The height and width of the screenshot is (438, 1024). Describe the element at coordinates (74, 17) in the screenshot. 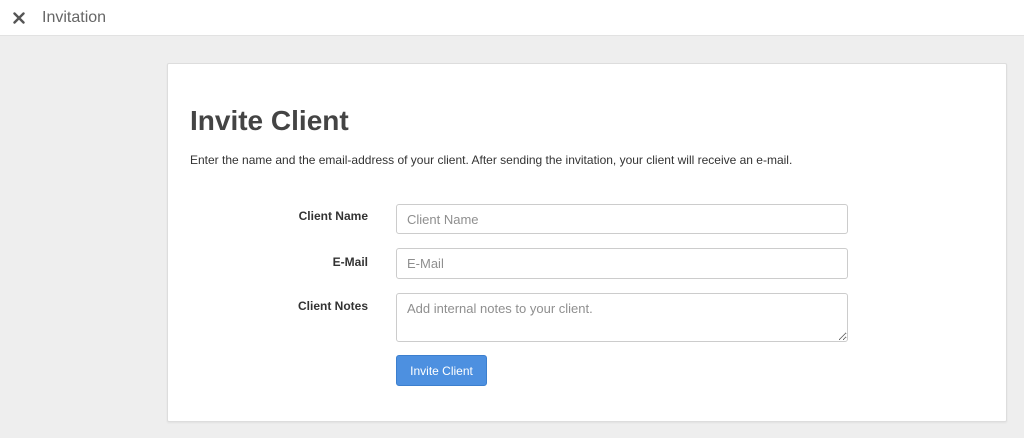

I see `topbar-title: Invitation` at that location.